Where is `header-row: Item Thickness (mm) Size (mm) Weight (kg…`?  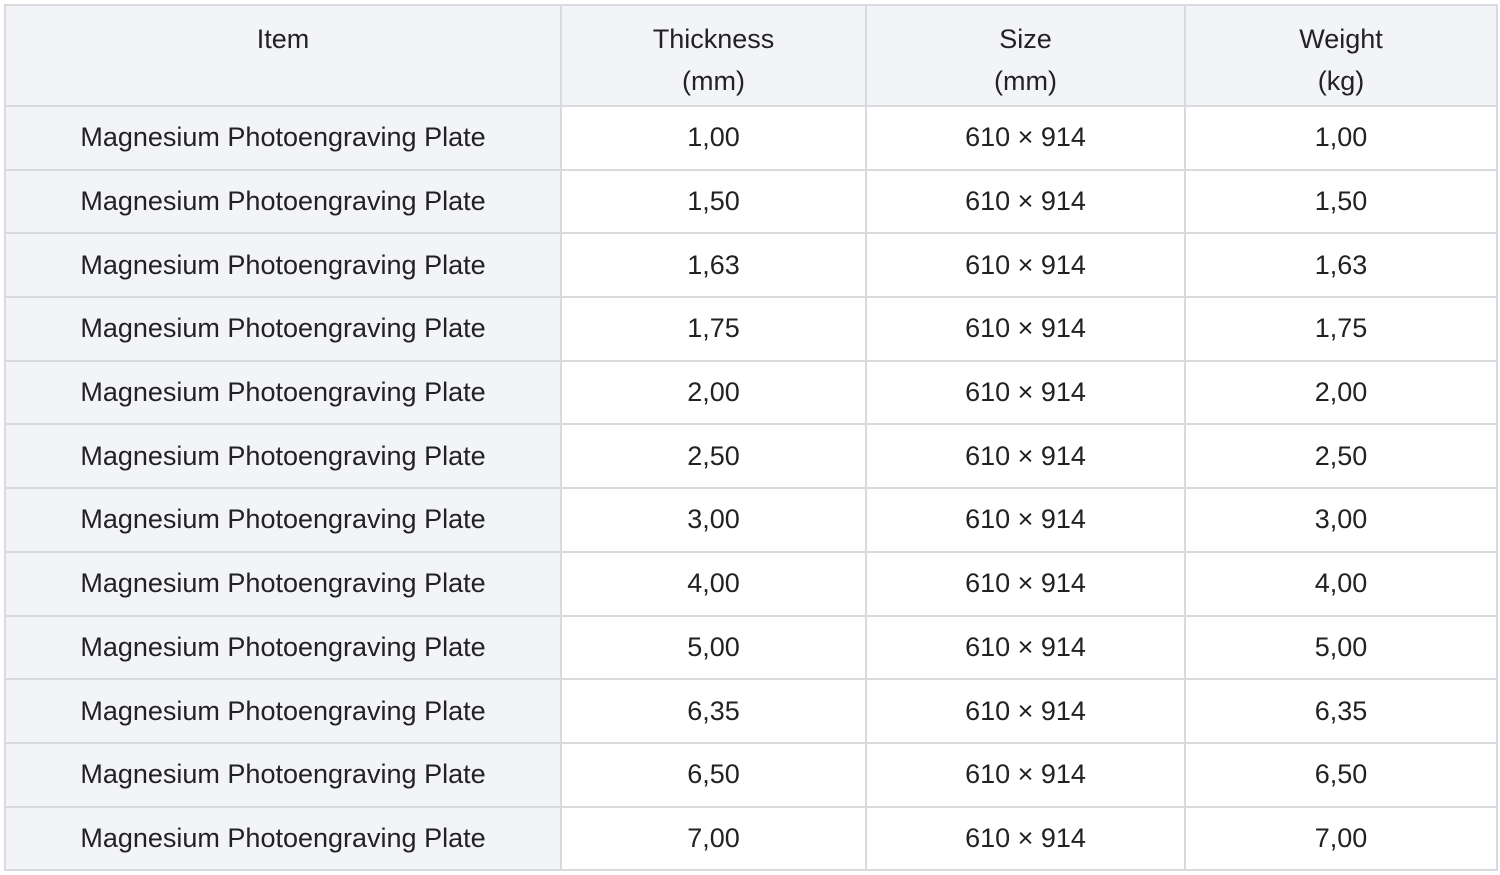 header-row: Item Thickness (mm) Size (mm) Weight (kg… is located at coordinates (751, 55).